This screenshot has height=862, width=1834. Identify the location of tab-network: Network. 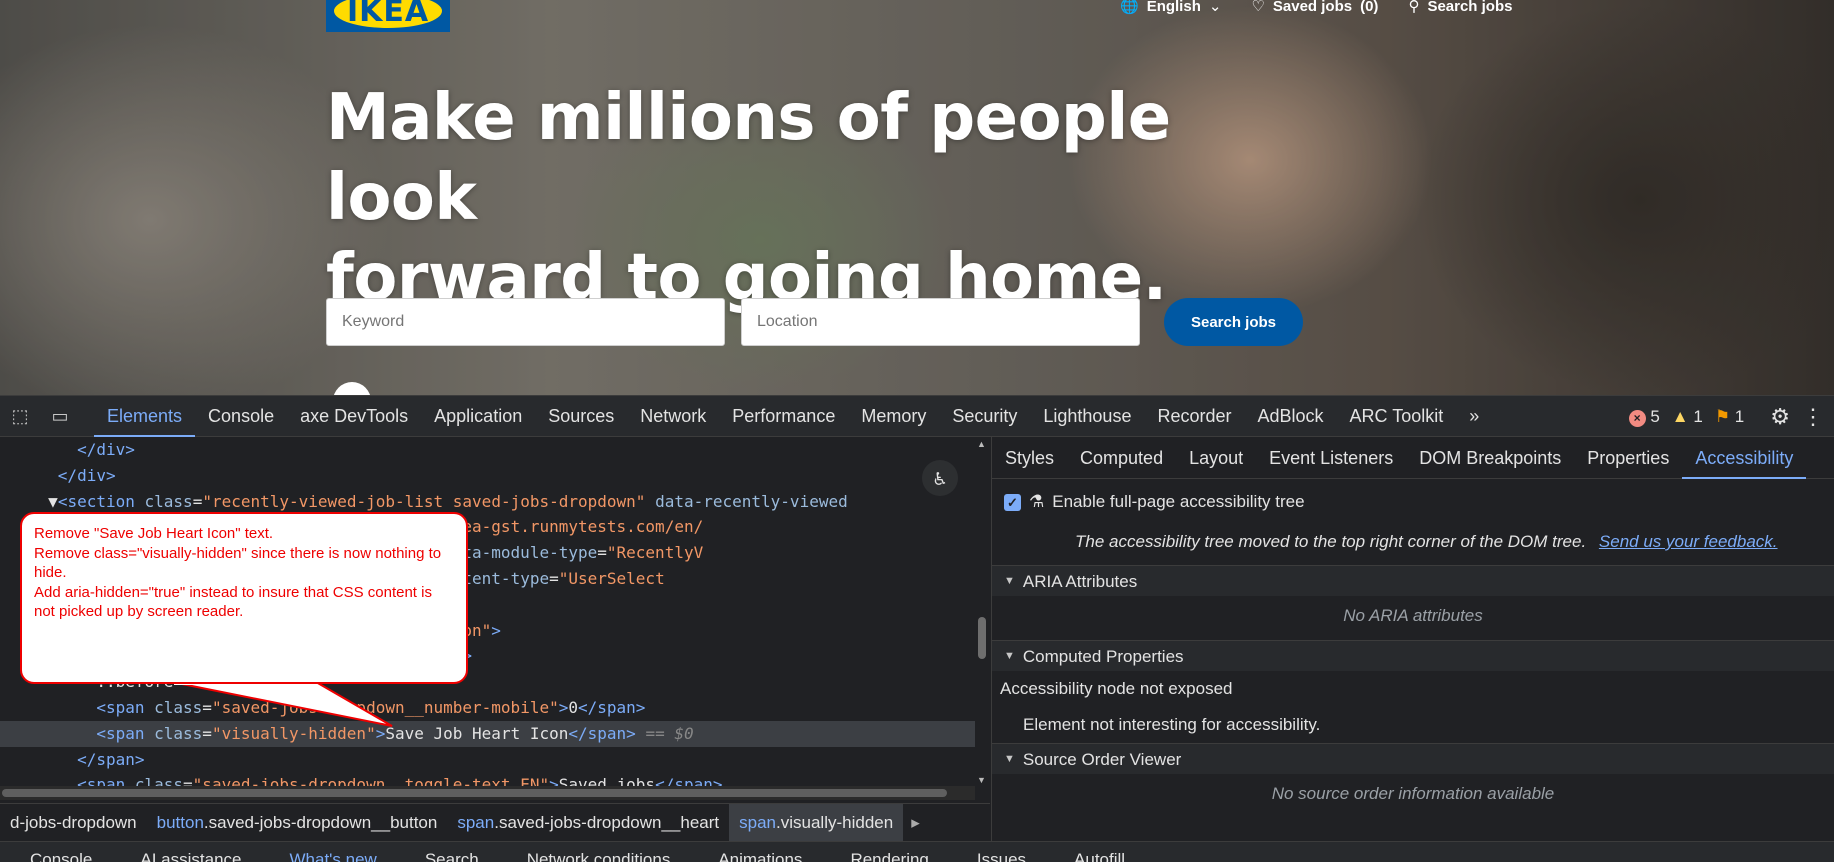
(673, 416).